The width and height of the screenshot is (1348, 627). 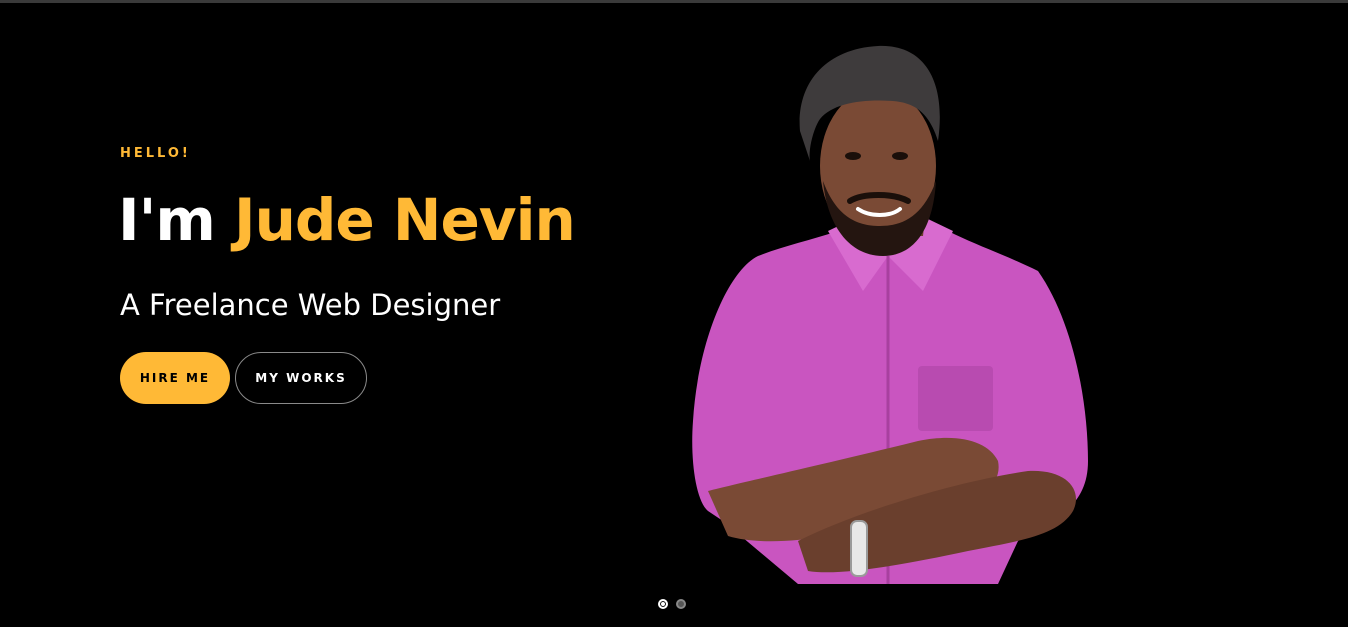 What do you see at coordinates (167, 220) in the screenshot?
I see `headline-prefix: I'm` at bounding box center [167, 220].